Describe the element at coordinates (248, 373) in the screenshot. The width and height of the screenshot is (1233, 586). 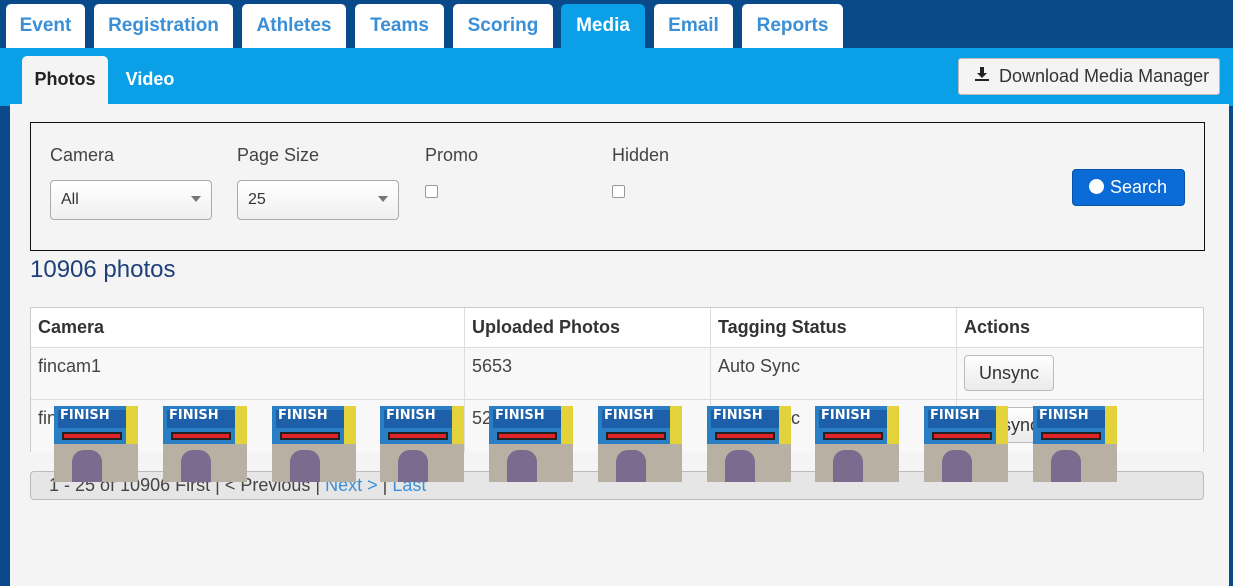
I see `cell-camera: fincam1` at that location.